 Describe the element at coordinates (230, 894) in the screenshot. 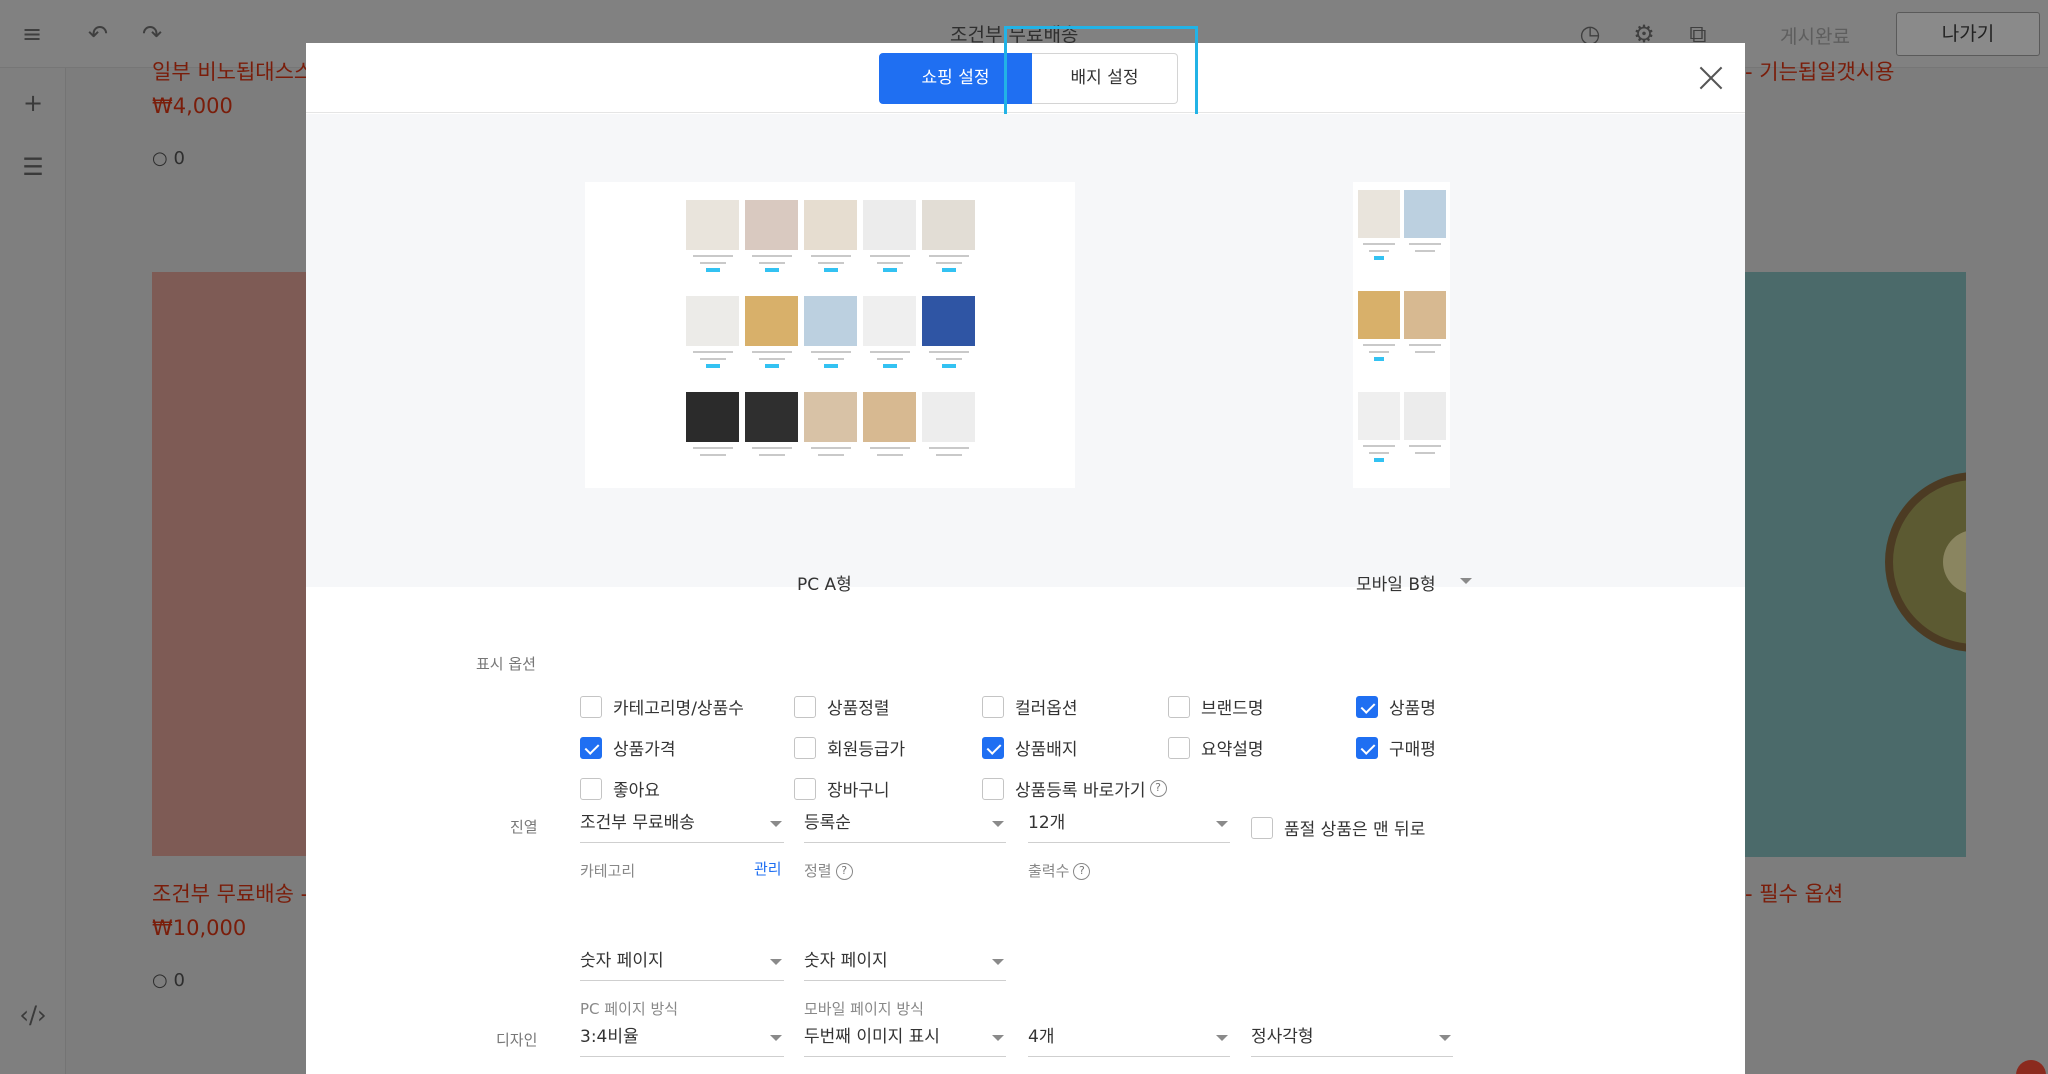

I see `bg-product-title: 조건부 무료배송 -` at that location.